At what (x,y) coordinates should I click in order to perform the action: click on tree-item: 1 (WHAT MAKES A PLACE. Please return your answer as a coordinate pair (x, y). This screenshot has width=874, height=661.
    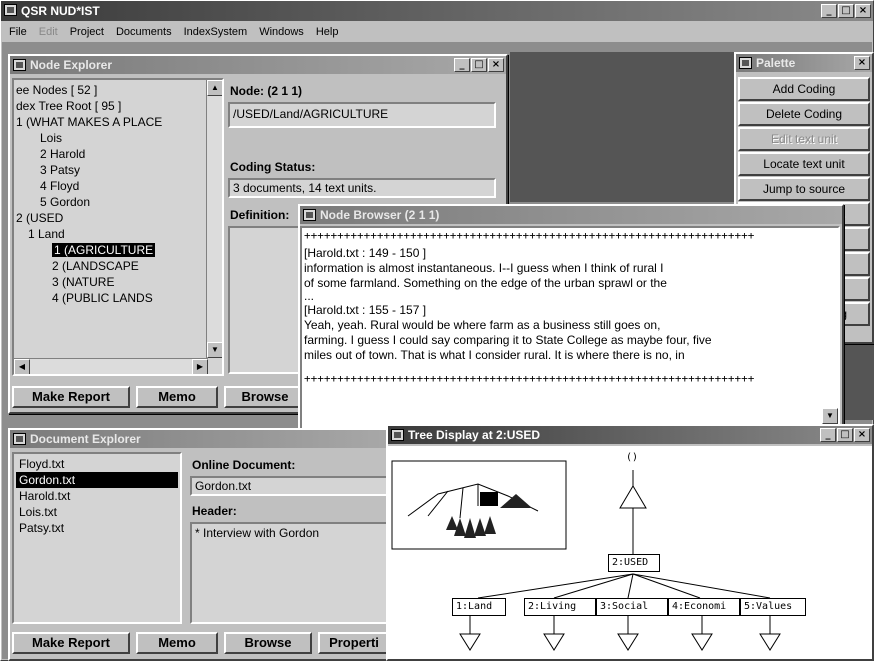
    Looking at the image, I should click on (111, 122).